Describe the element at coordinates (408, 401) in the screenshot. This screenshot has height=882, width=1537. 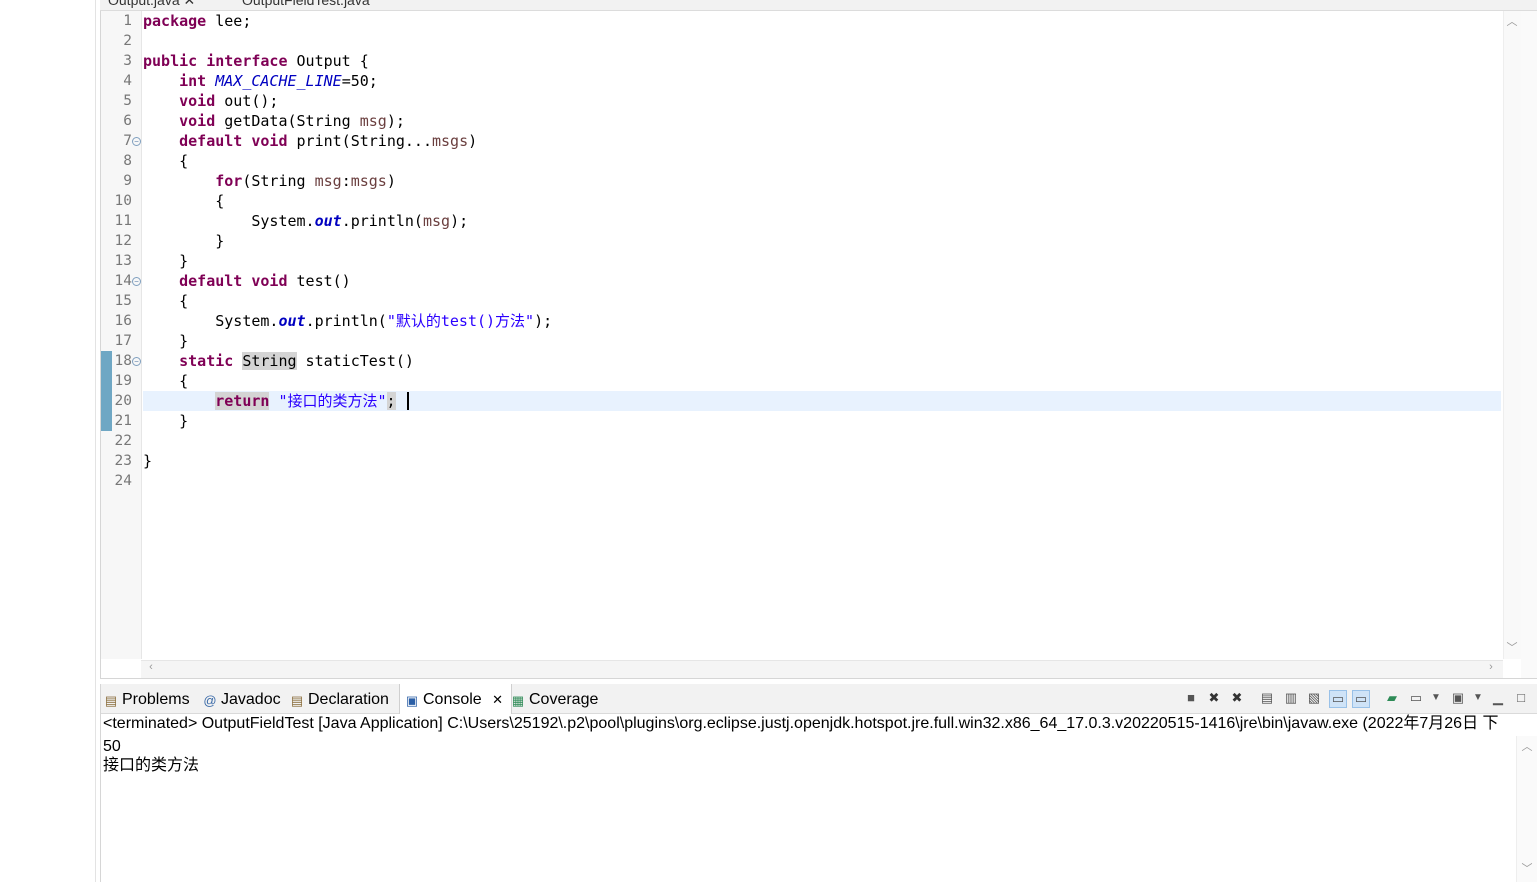
I see `text-caret` at that location.